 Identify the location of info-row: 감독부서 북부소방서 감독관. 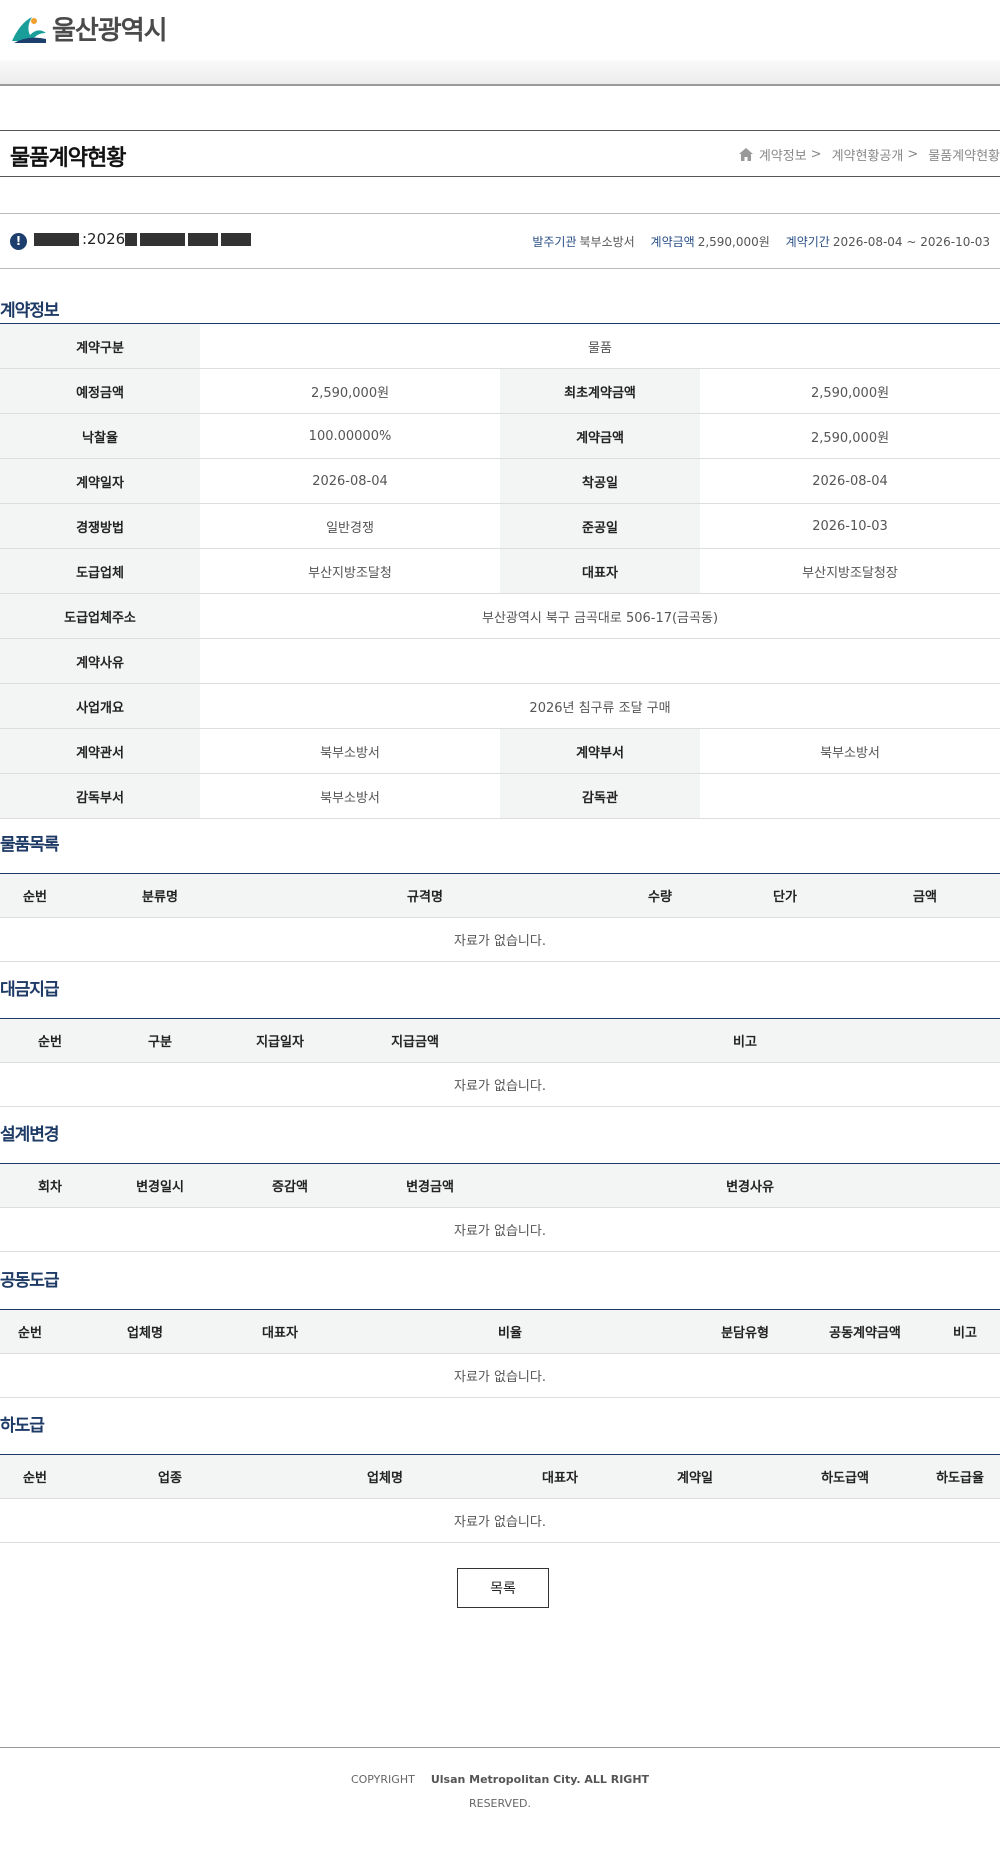
(500, 796).